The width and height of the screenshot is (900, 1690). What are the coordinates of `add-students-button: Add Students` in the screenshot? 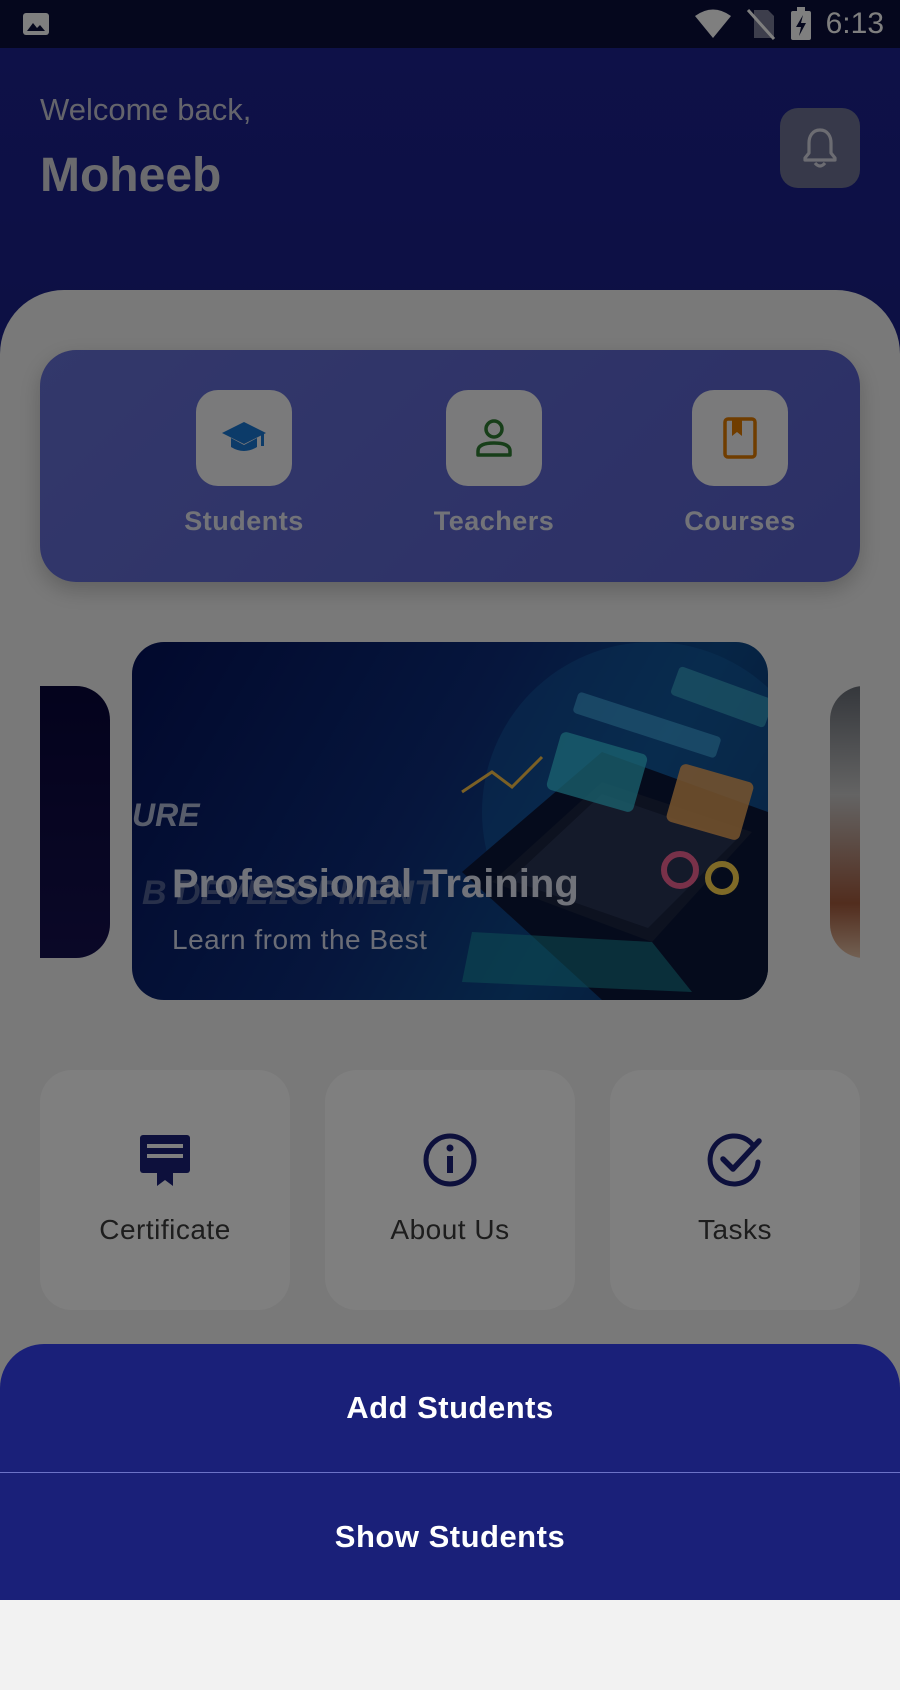 It's located at (450, 1408).